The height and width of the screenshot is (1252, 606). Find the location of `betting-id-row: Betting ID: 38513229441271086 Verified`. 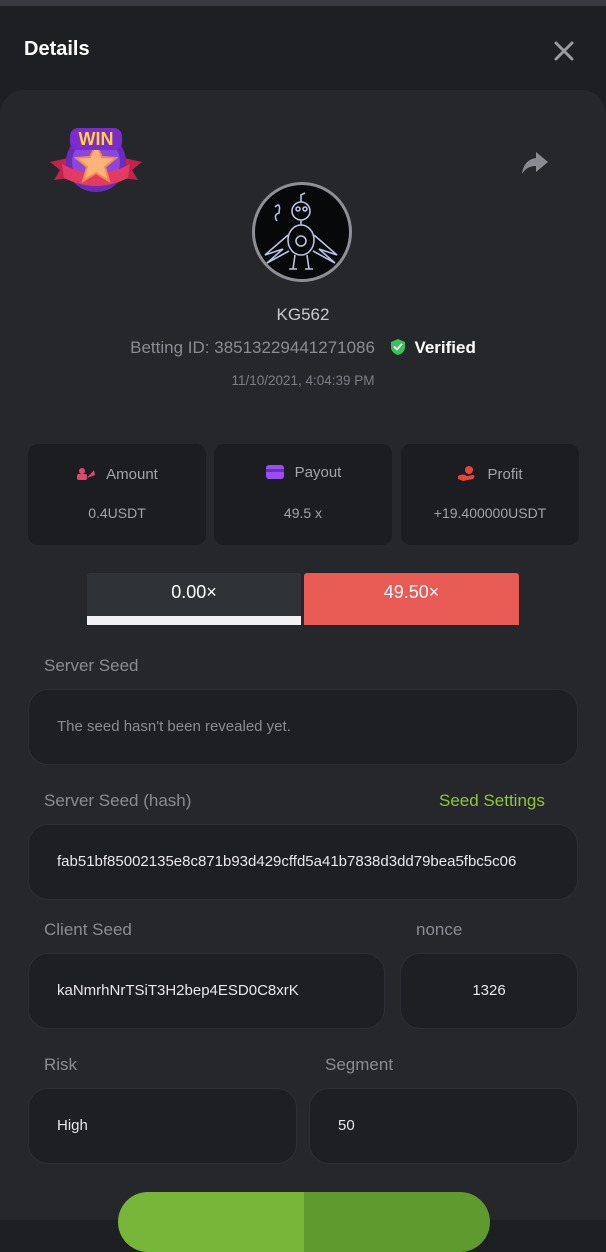

betting-id-row: Betting ID: 38513229441271086 Verified is located at coordinates (303, 349).